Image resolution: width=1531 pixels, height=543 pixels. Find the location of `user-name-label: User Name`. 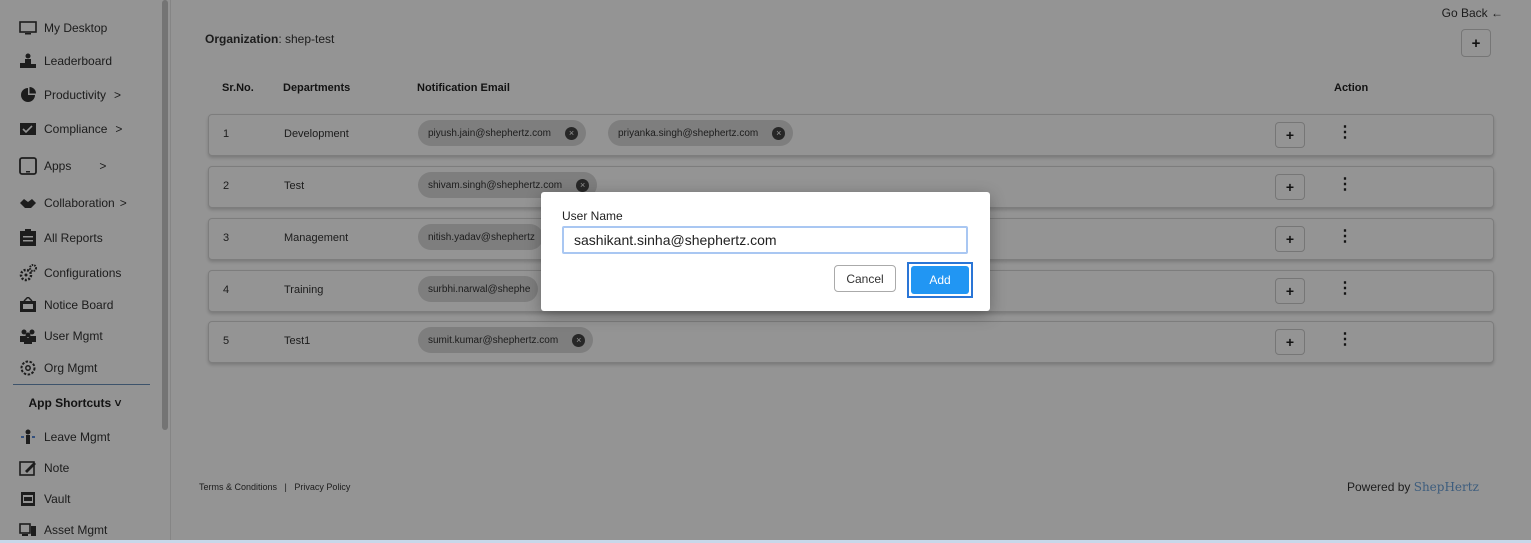

user-name-label: User Name is located at coordinates (592, 216).